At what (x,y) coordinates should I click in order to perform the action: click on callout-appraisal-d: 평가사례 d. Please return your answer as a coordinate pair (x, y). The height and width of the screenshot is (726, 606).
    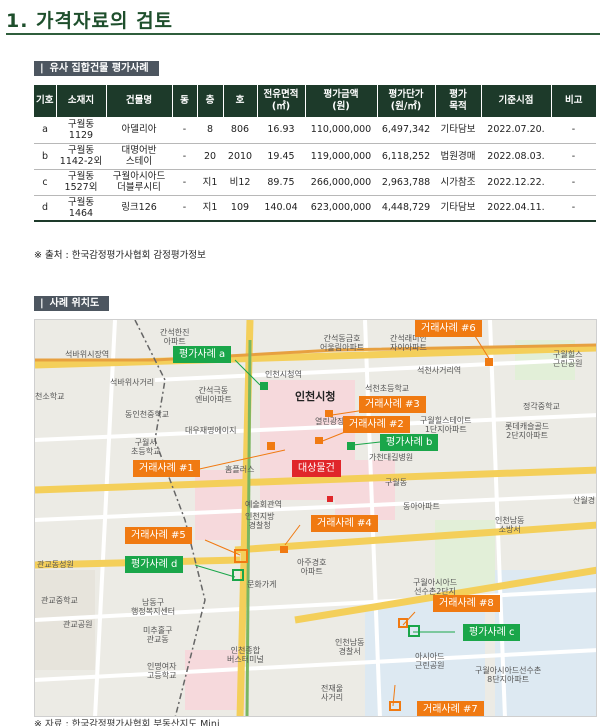
    Looking at the image, I should click on (154, 564).